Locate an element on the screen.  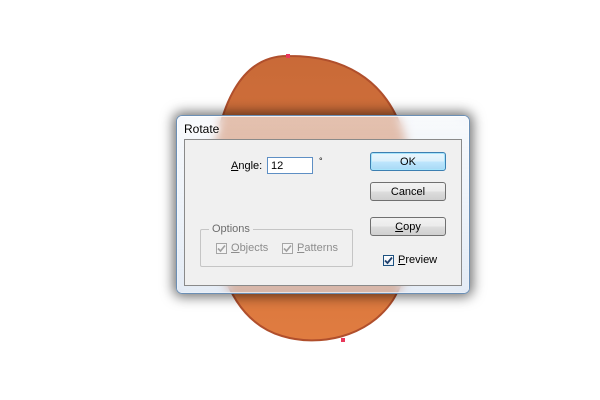
dialog-title: Rotate is located at coordinates (201, 129).